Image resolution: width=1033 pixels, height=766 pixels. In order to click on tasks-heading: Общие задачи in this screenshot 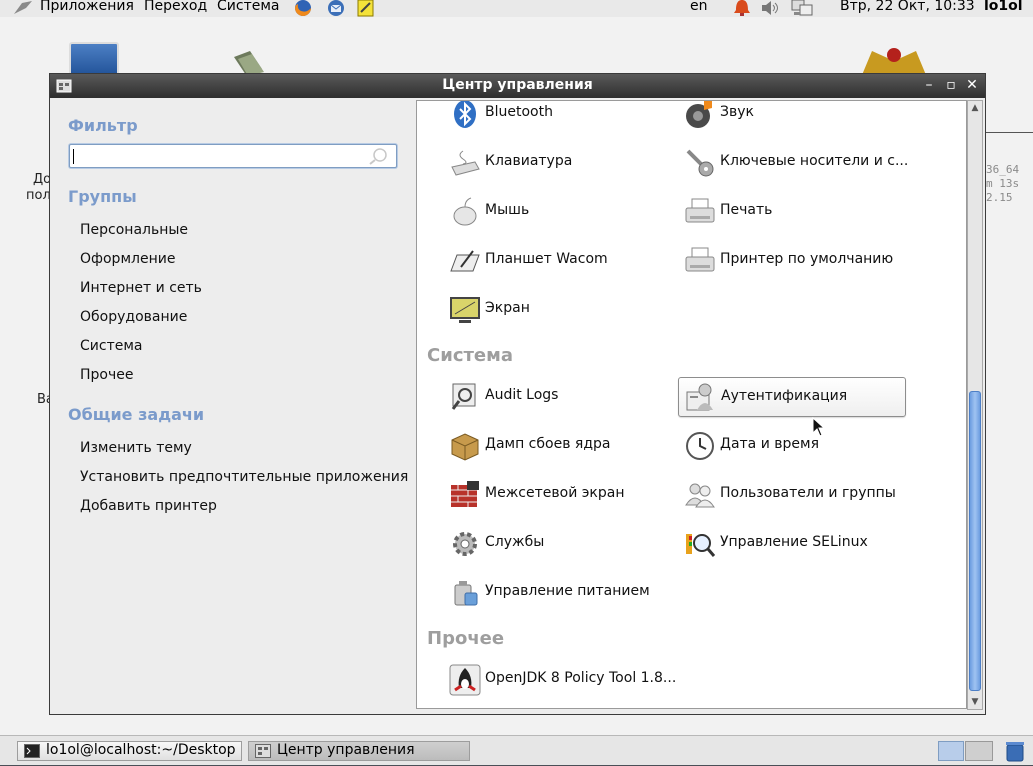, I will do `click(136, 414)`.